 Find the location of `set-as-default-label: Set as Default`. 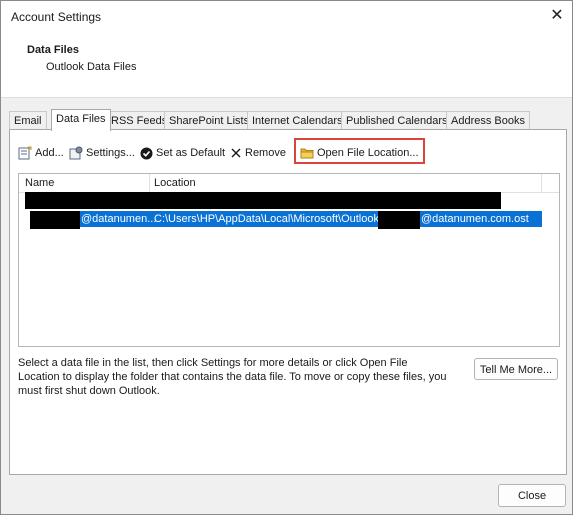

set-as-default-label: Set as Default is located at coordinates (191, 153).